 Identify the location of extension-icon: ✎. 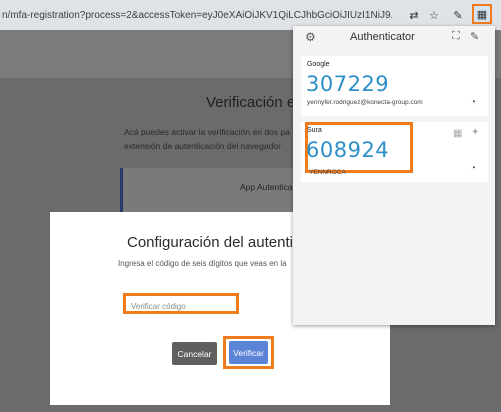
(458, 15).